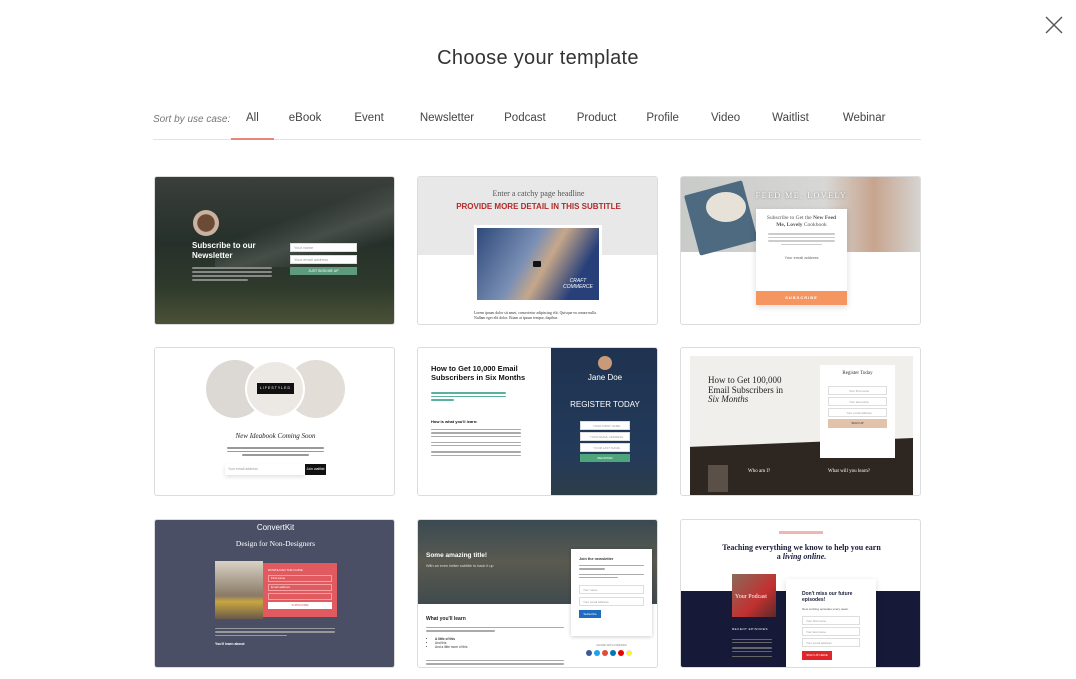 Image resolution: width=1076 pixels, height=679 pixels. Describe the element at coordinates (629, 653) in the screenshot. I see `snapchat-icon` at that location.